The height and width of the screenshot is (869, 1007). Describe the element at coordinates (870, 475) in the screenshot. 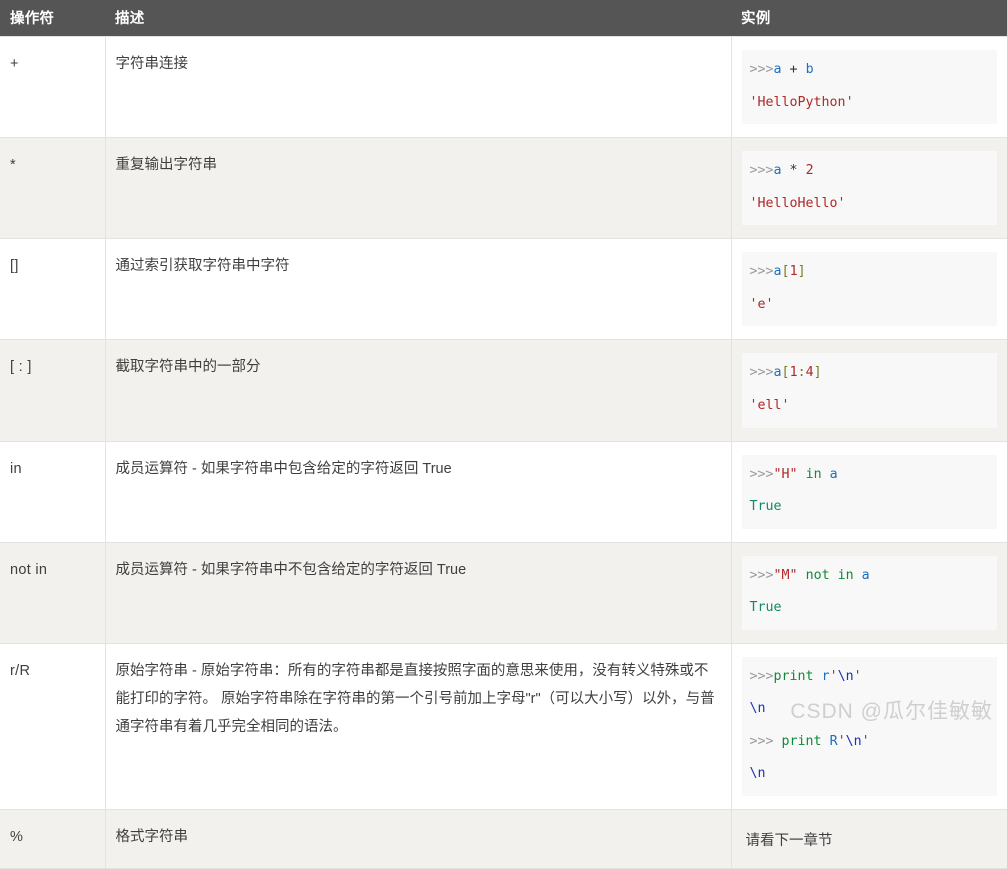

I see `code-line: >>>"H" in a` at that location.